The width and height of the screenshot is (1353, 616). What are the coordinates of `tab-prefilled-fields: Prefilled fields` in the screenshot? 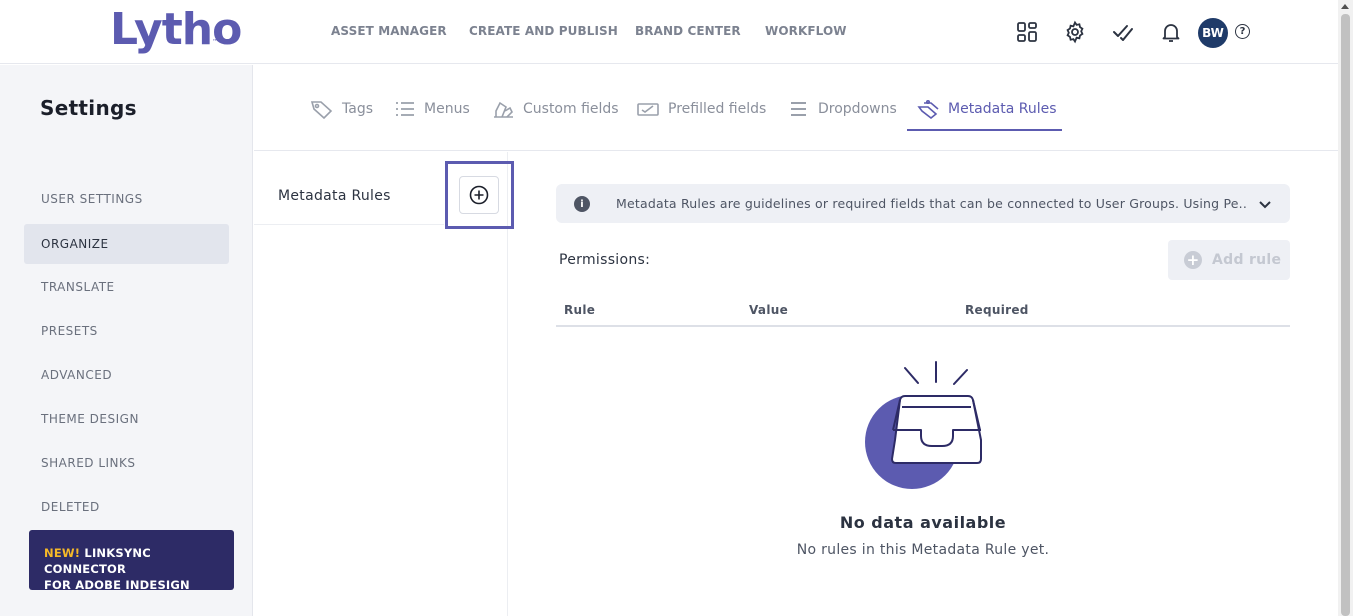 It's located at (701, 109).